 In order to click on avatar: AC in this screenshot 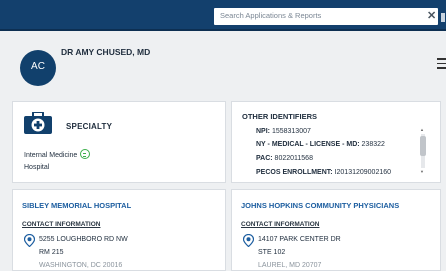, I will do `click(38, 68)`.